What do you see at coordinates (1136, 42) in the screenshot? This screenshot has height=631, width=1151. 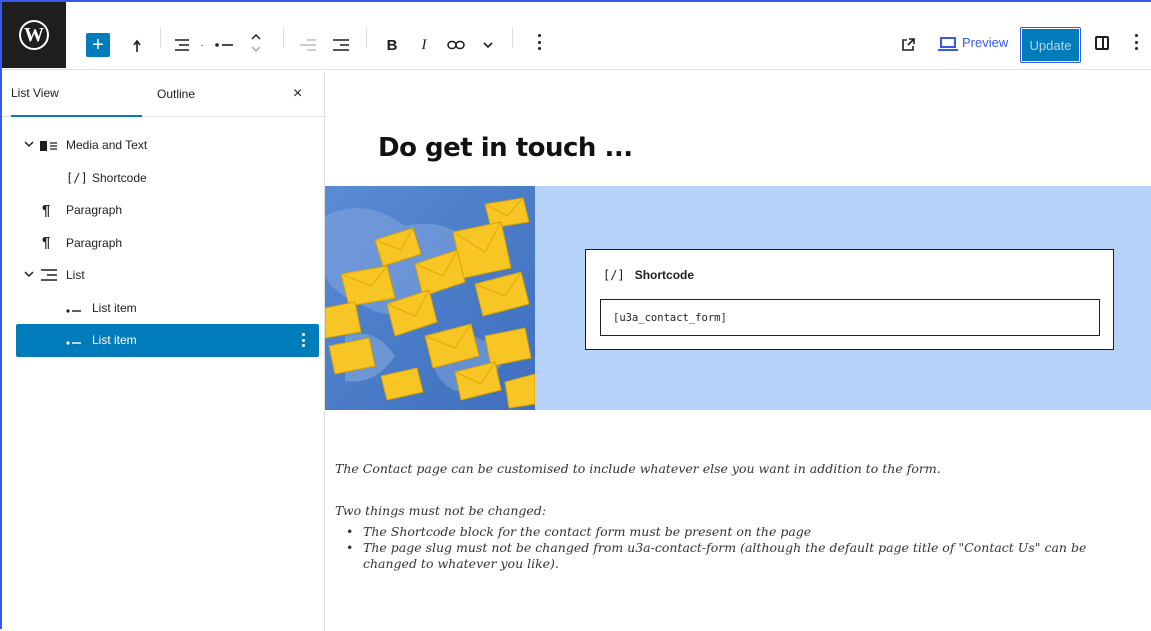 I see `options-menu-icon` at bounding box center [1136, 42].